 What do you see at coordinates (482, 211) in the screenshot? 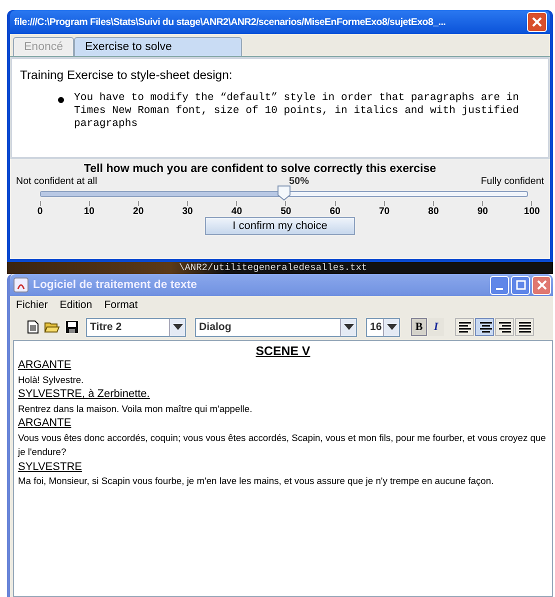
I see `tick-label: 90` at bounding box center [482, 211].